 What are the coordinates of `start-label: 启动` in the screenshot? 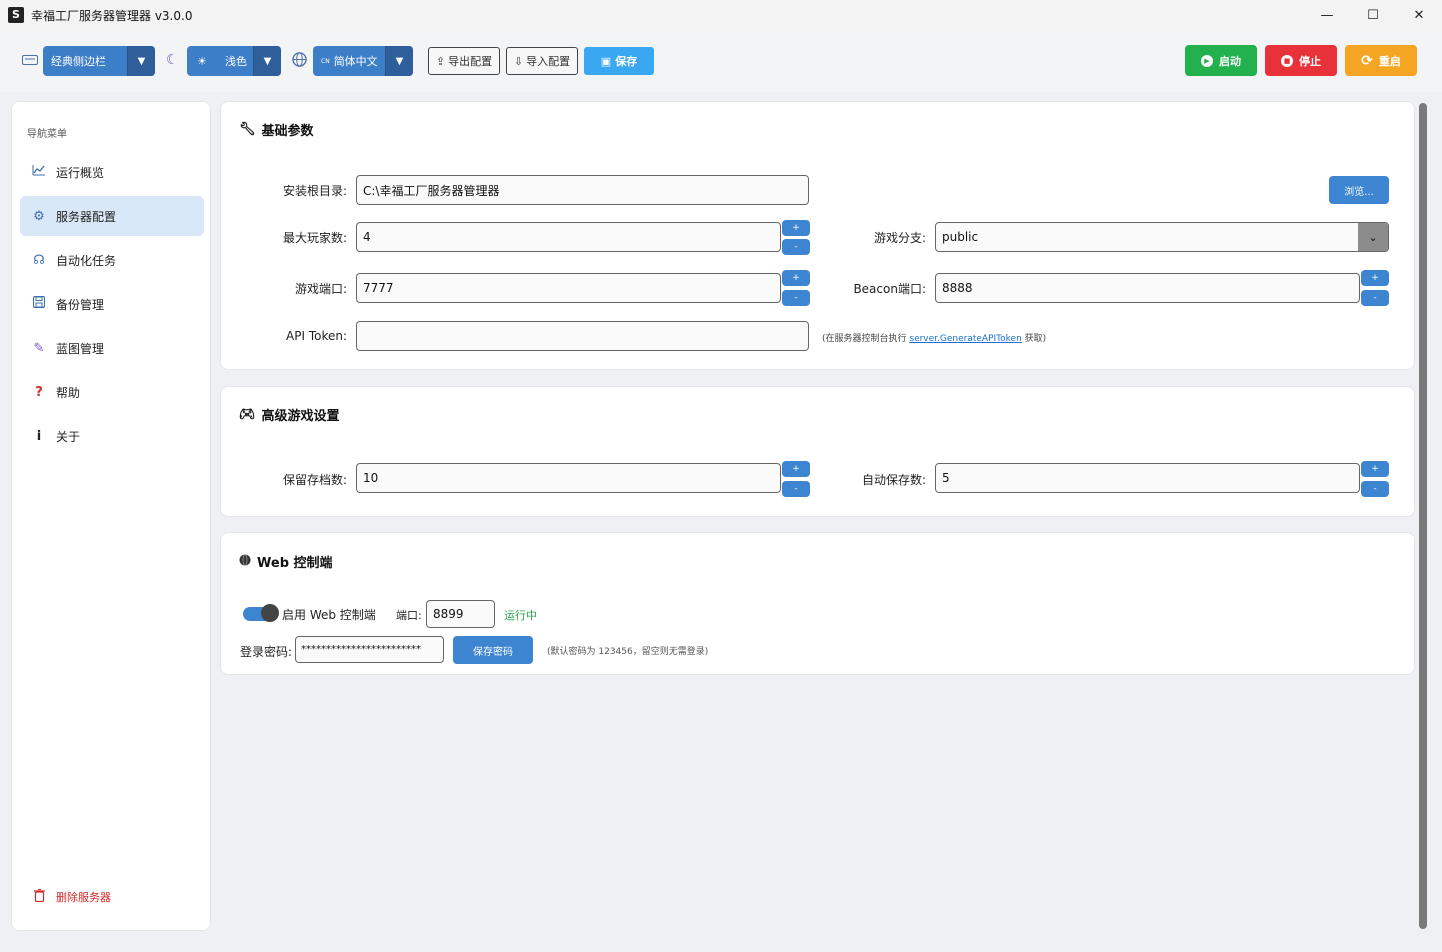 It's located at (1230, 61).